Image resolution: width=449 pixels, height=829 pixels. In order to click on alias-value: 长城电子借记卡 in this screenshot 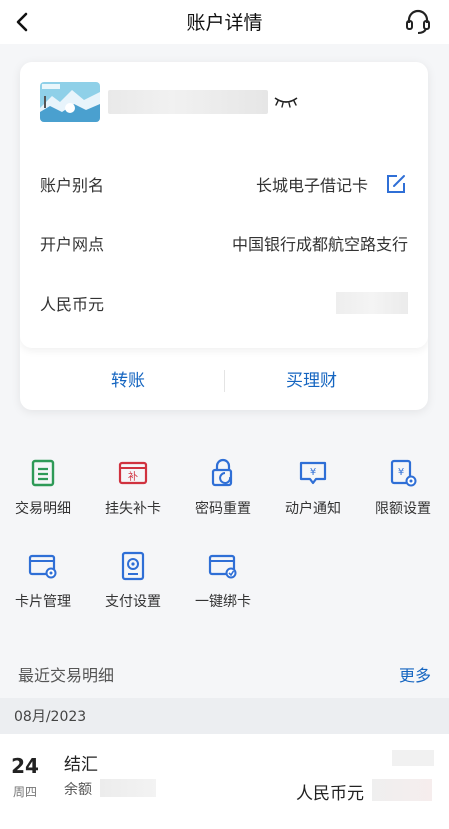, I will do `click(311, 185)`.